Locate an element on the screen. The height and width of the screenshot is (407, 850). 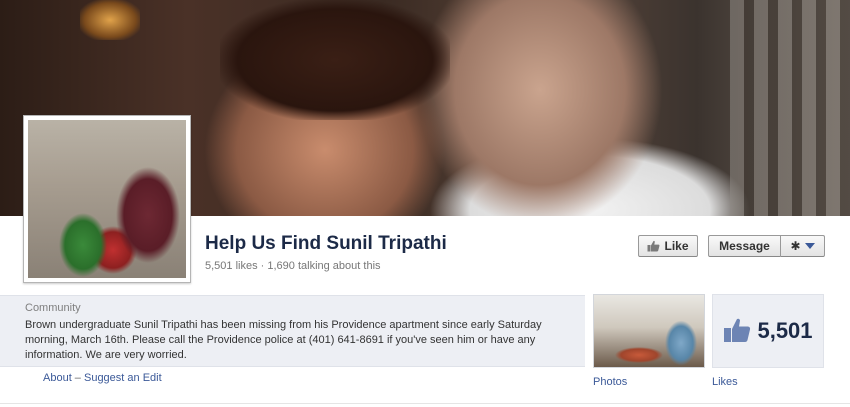
page-title: Help Us Find Sunil Tripathi is located at coordinates (326, 243).